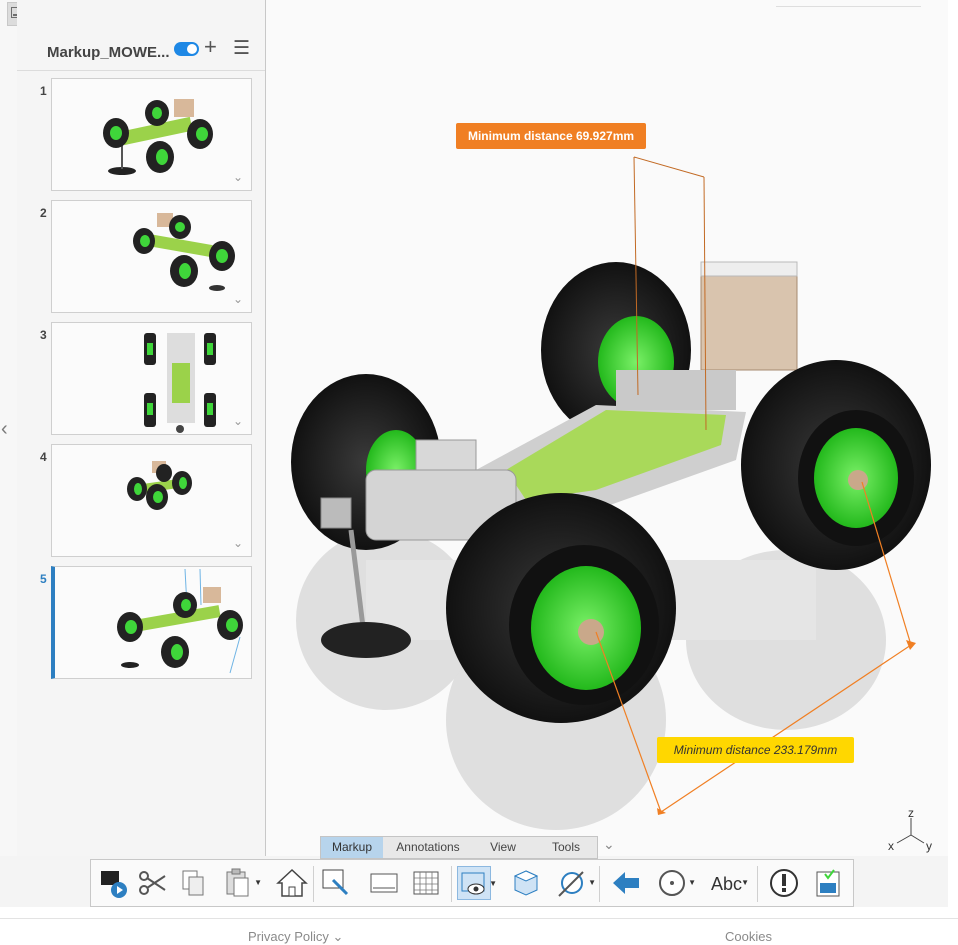  What do you see at coordinates (911, 813) in the screenshot?
I see `axis-z-label: z` at bounding box center [911, 813].